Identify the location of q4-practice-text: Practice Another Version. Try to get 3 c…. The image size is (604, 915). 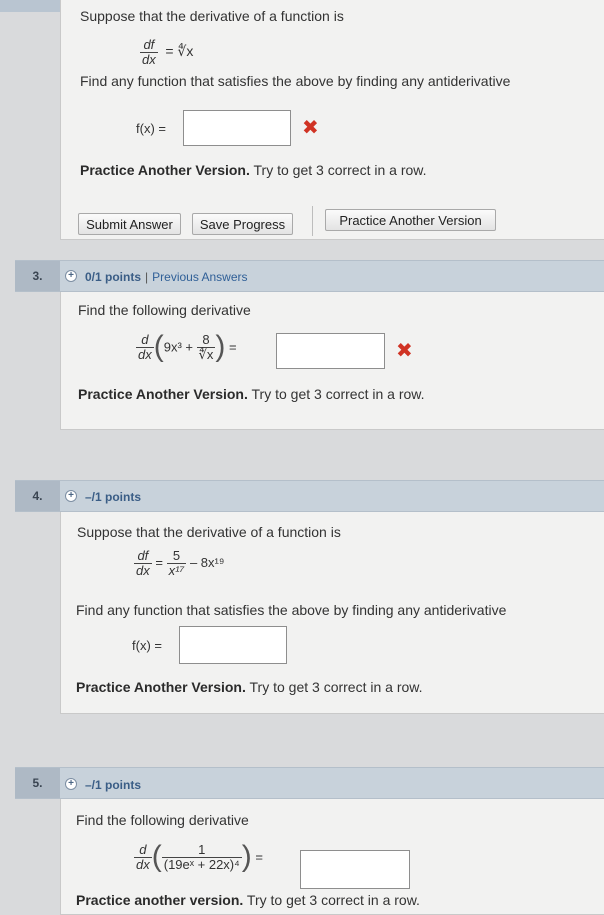
(249, 687).